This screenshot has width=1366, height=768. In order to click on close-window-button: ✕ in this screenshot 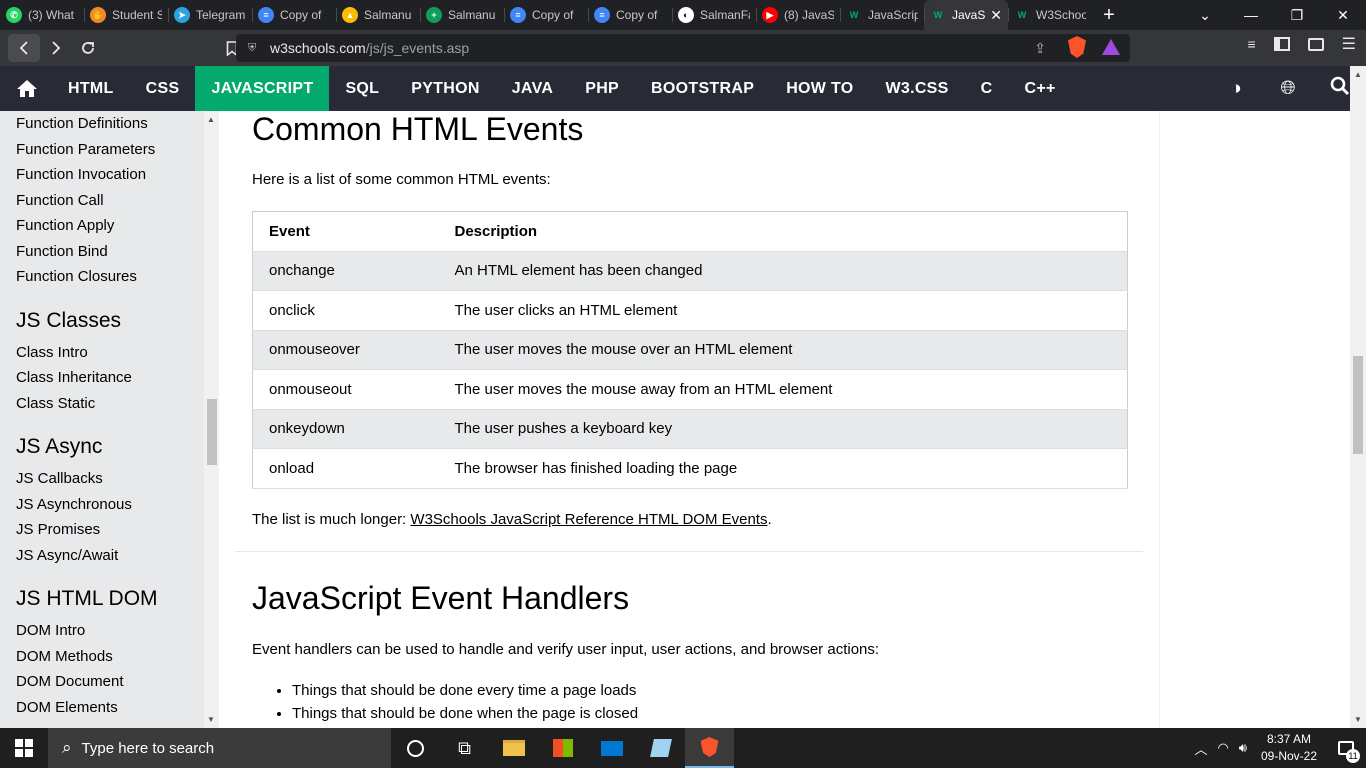, I will do `click(1343, 15)`.